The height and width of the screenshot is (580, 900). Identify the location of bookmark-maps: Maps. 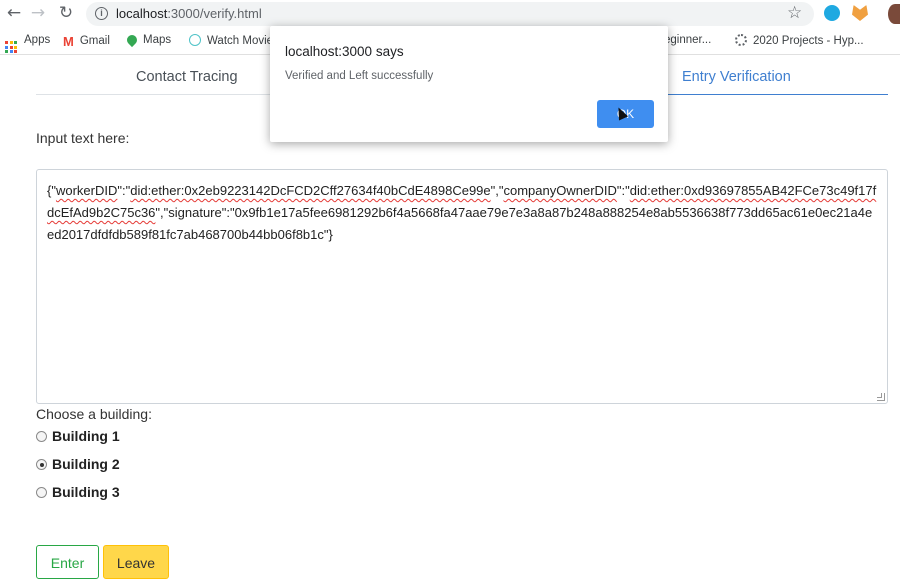
(147, 40).